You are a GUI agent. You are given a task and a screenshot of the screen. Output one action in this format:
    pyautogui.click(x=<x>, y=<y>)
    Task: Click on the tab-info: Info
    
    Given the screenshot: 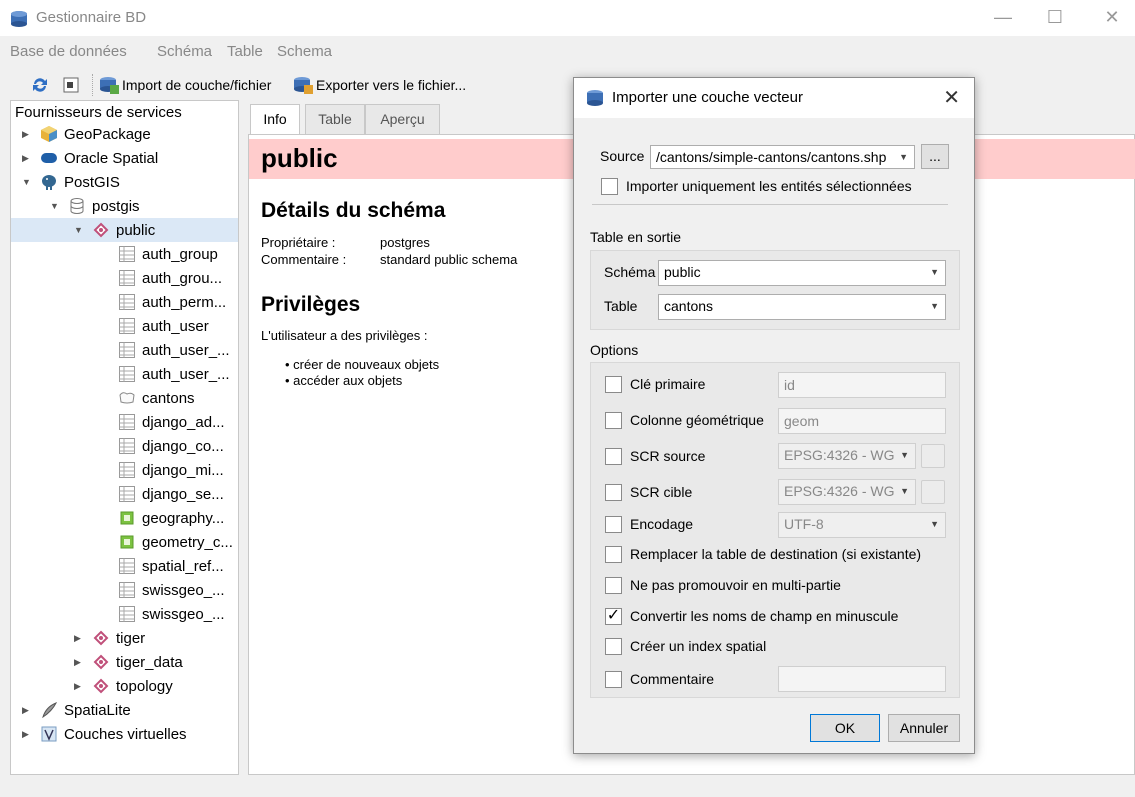 What is the action you would take?
    pyautogui.click(x=275, y=119)
    